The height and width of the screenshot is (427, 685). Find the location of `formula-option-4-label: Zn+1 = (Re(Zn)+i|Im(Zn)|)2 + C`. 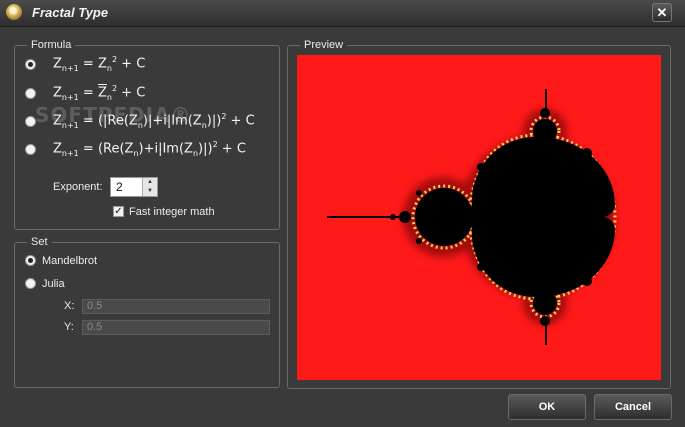

formula-option-4-label: Zn+1 = (Re(Zn)+i|Im(Zn)|)2 + C is located at coordinates (149, 149).